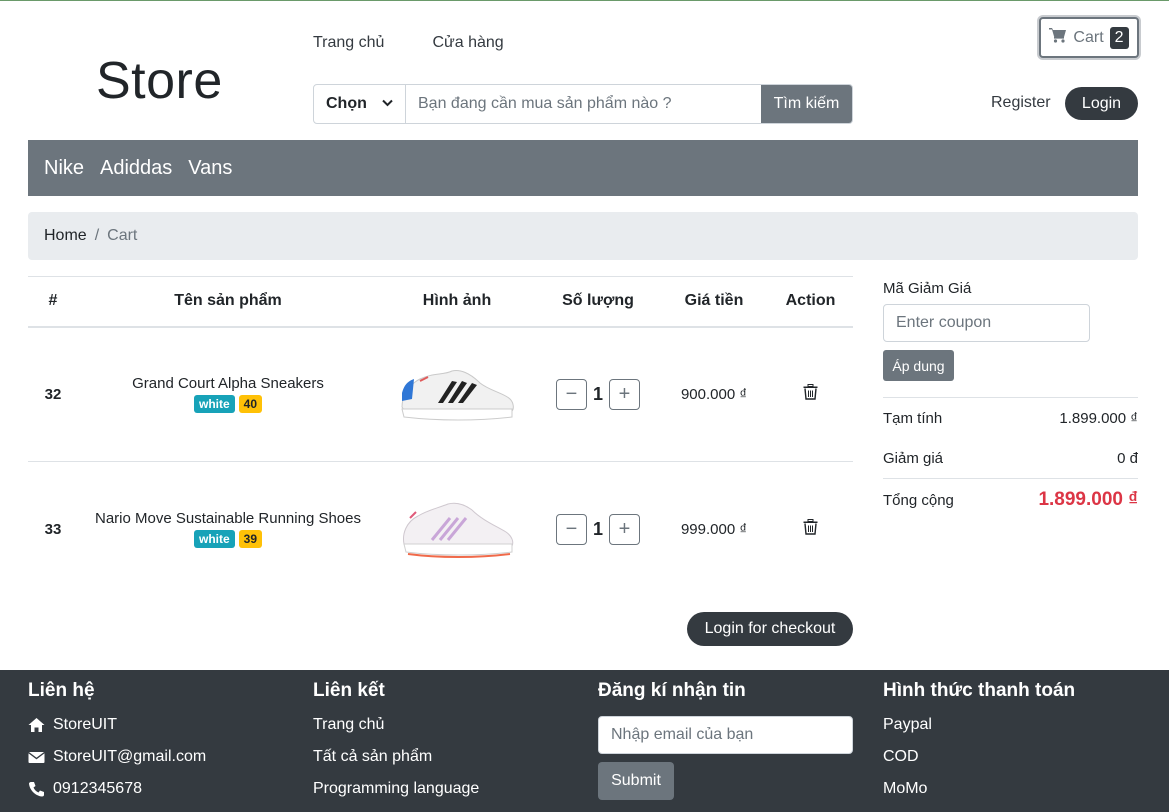  Describe the element at coordinates (348, 43) in the screenshot. I see `nav-home-link: Trang chủ` at that location.